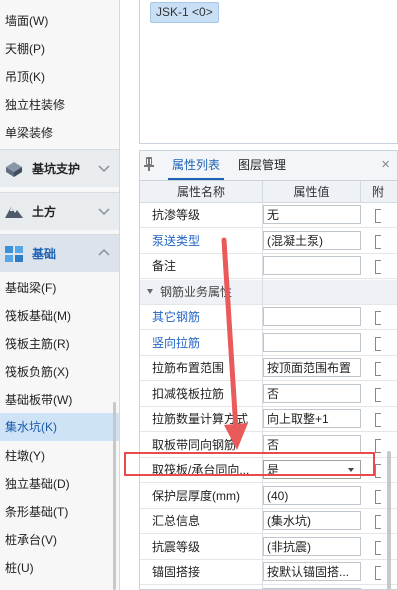  What do you see at coordinates (59, 288) in the screenshot?
I see `nav-item-foundation-beam: 基础梁(F)` at bounding box center [59, 288].